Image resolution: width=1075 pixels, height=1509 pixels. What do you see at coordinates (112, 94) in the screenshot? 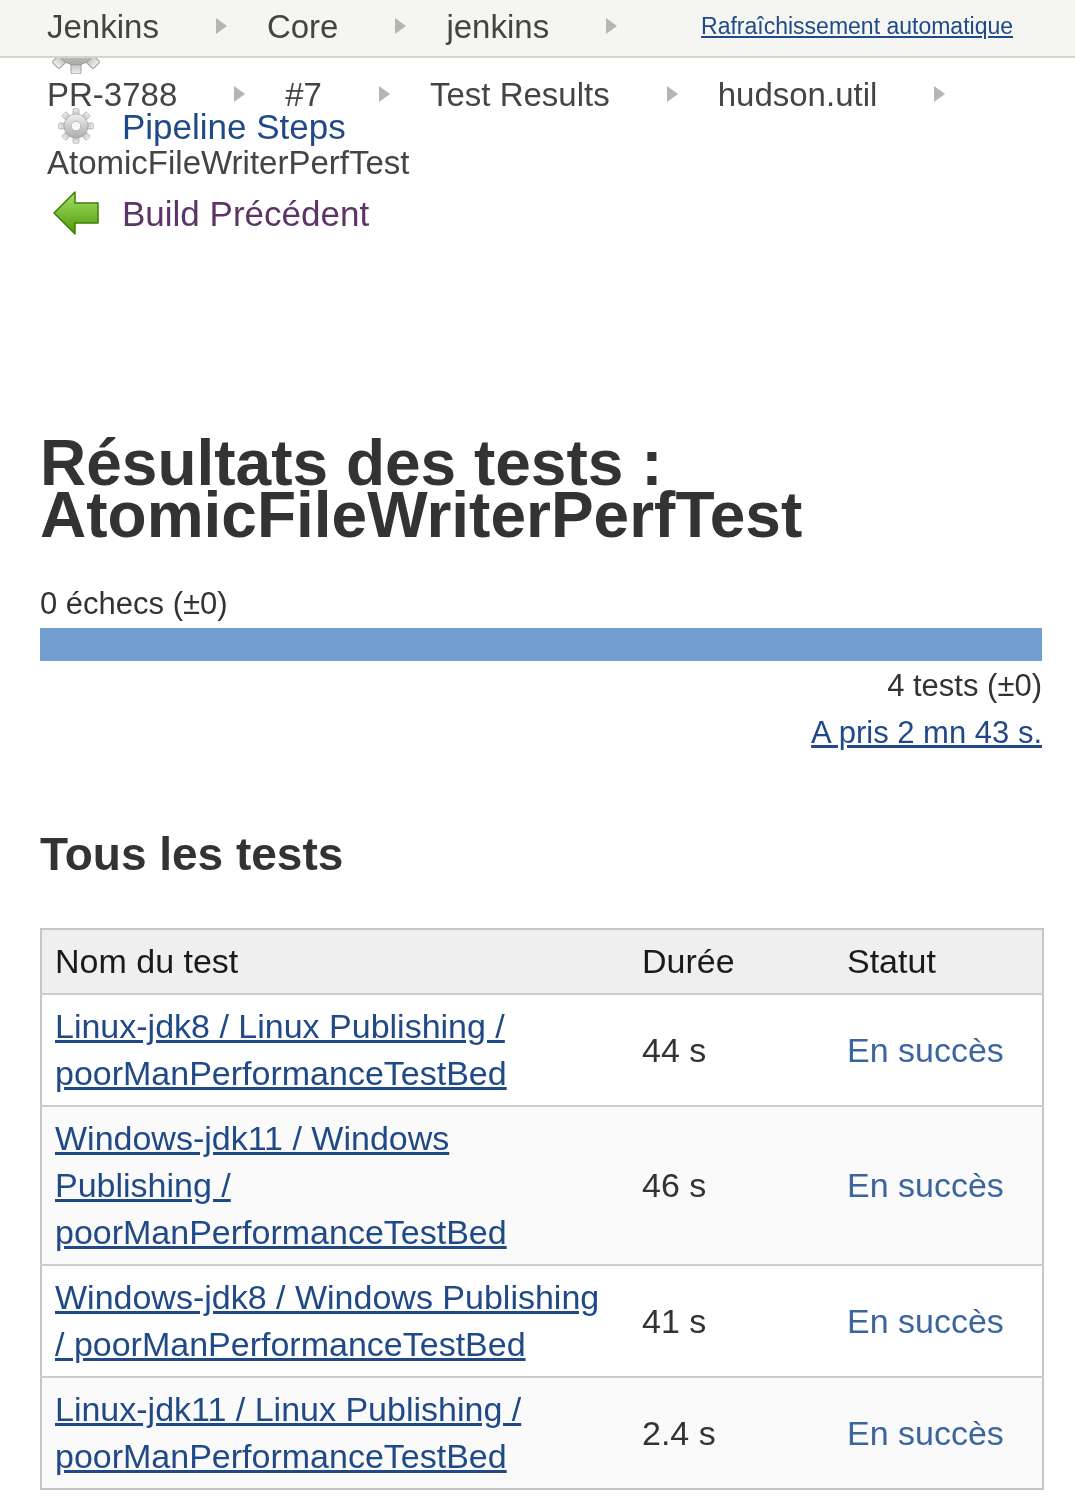
I see `breadcrumb-link: PR-3788` at bounding box center [112, 94].